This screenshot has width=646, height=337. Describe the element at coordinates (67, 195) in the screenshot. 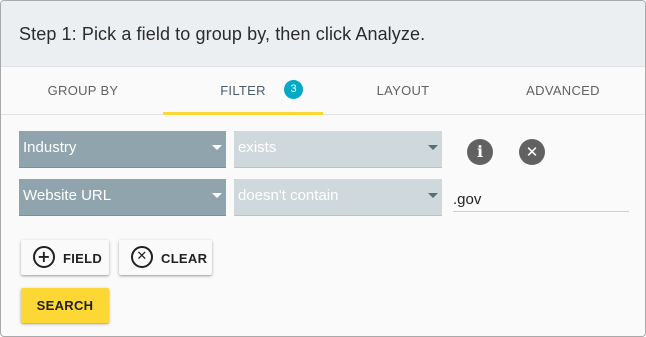

I see `filter-field-value-2: Website URL` at that location.